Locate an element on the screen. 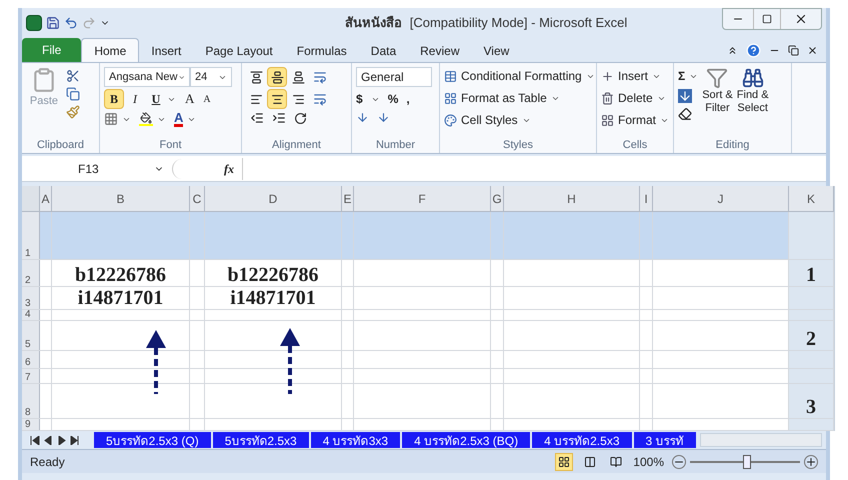 Image resolution: width=848 pixels, height=480 pixels. ribbon-tab: Review is located at coordinates (440, 51).